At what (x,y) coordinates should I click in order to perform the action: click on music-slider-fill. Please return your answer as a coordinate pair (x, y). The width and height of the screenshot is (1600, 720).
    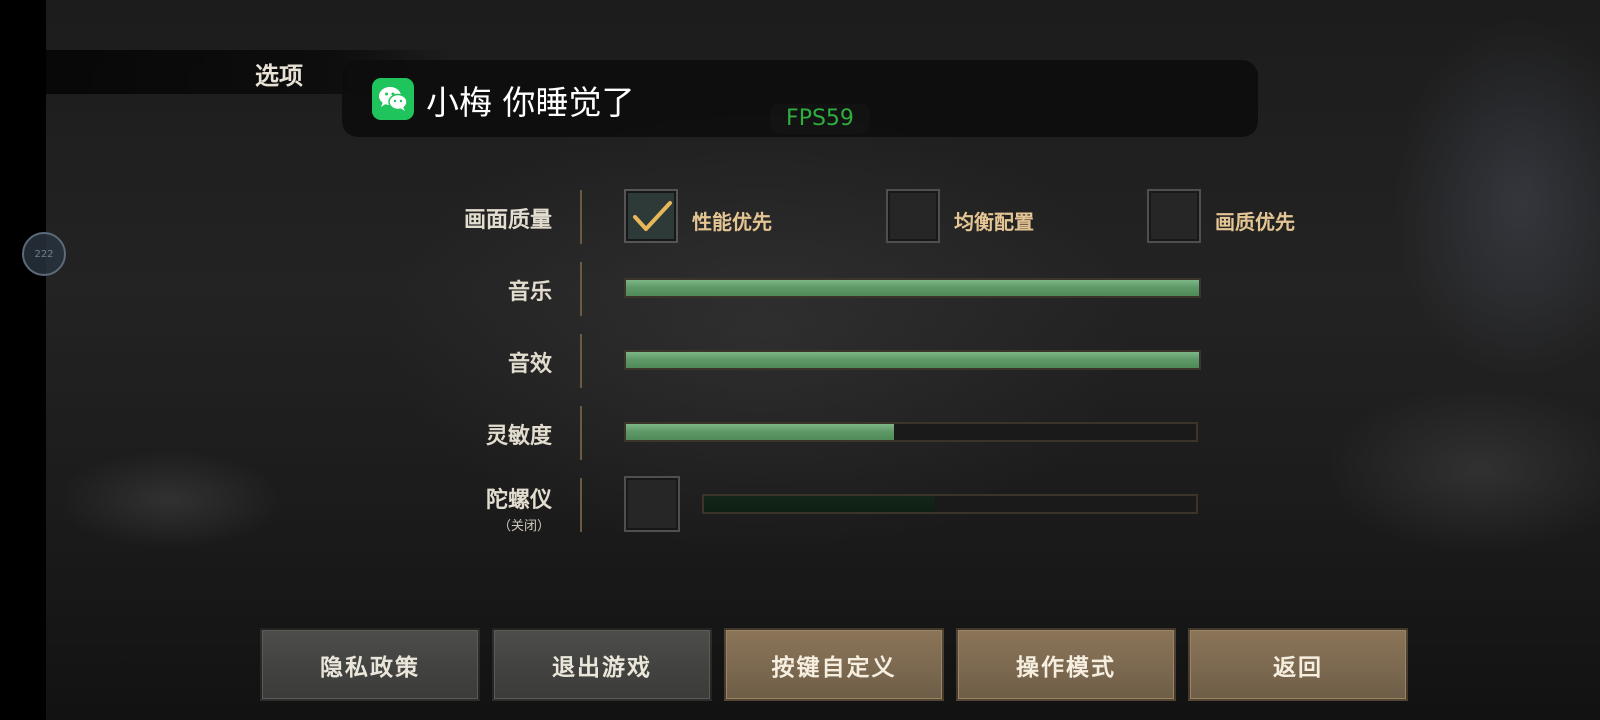
    Looking at the image, I should click on (912, 288).